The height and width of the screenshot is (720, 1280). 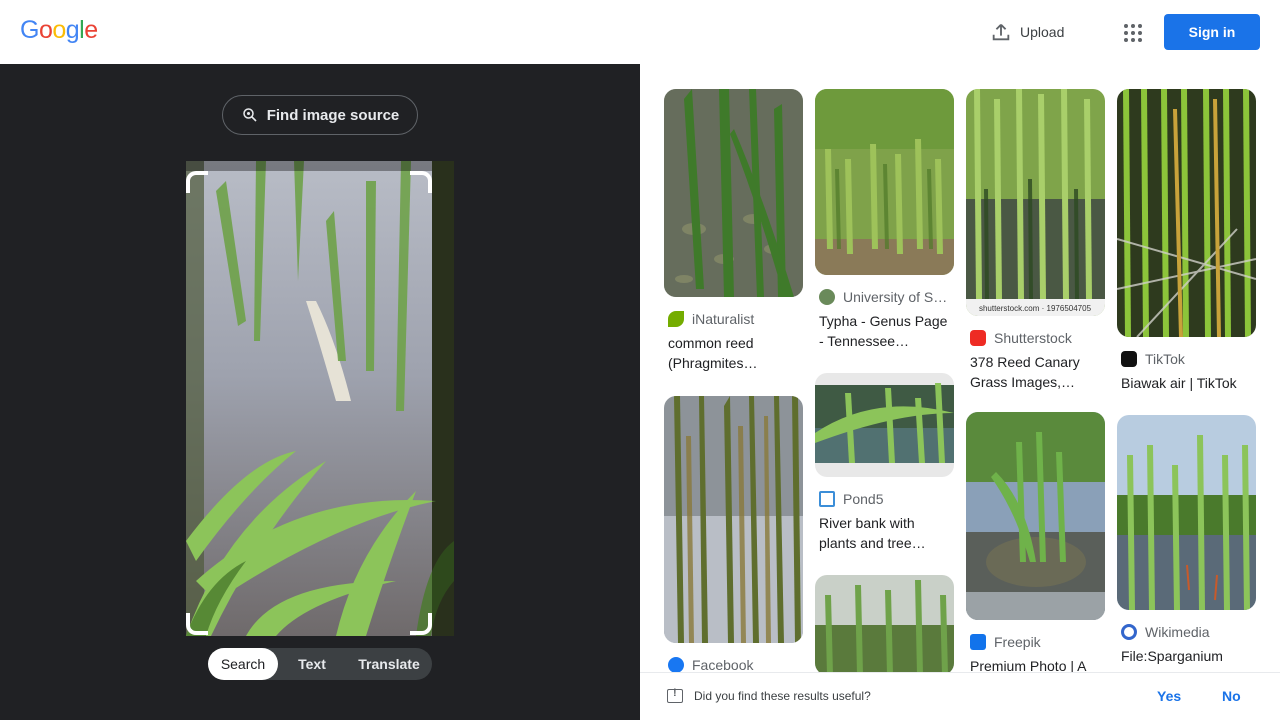 I want to click on feedback-icon, so click(x=675, y=695).